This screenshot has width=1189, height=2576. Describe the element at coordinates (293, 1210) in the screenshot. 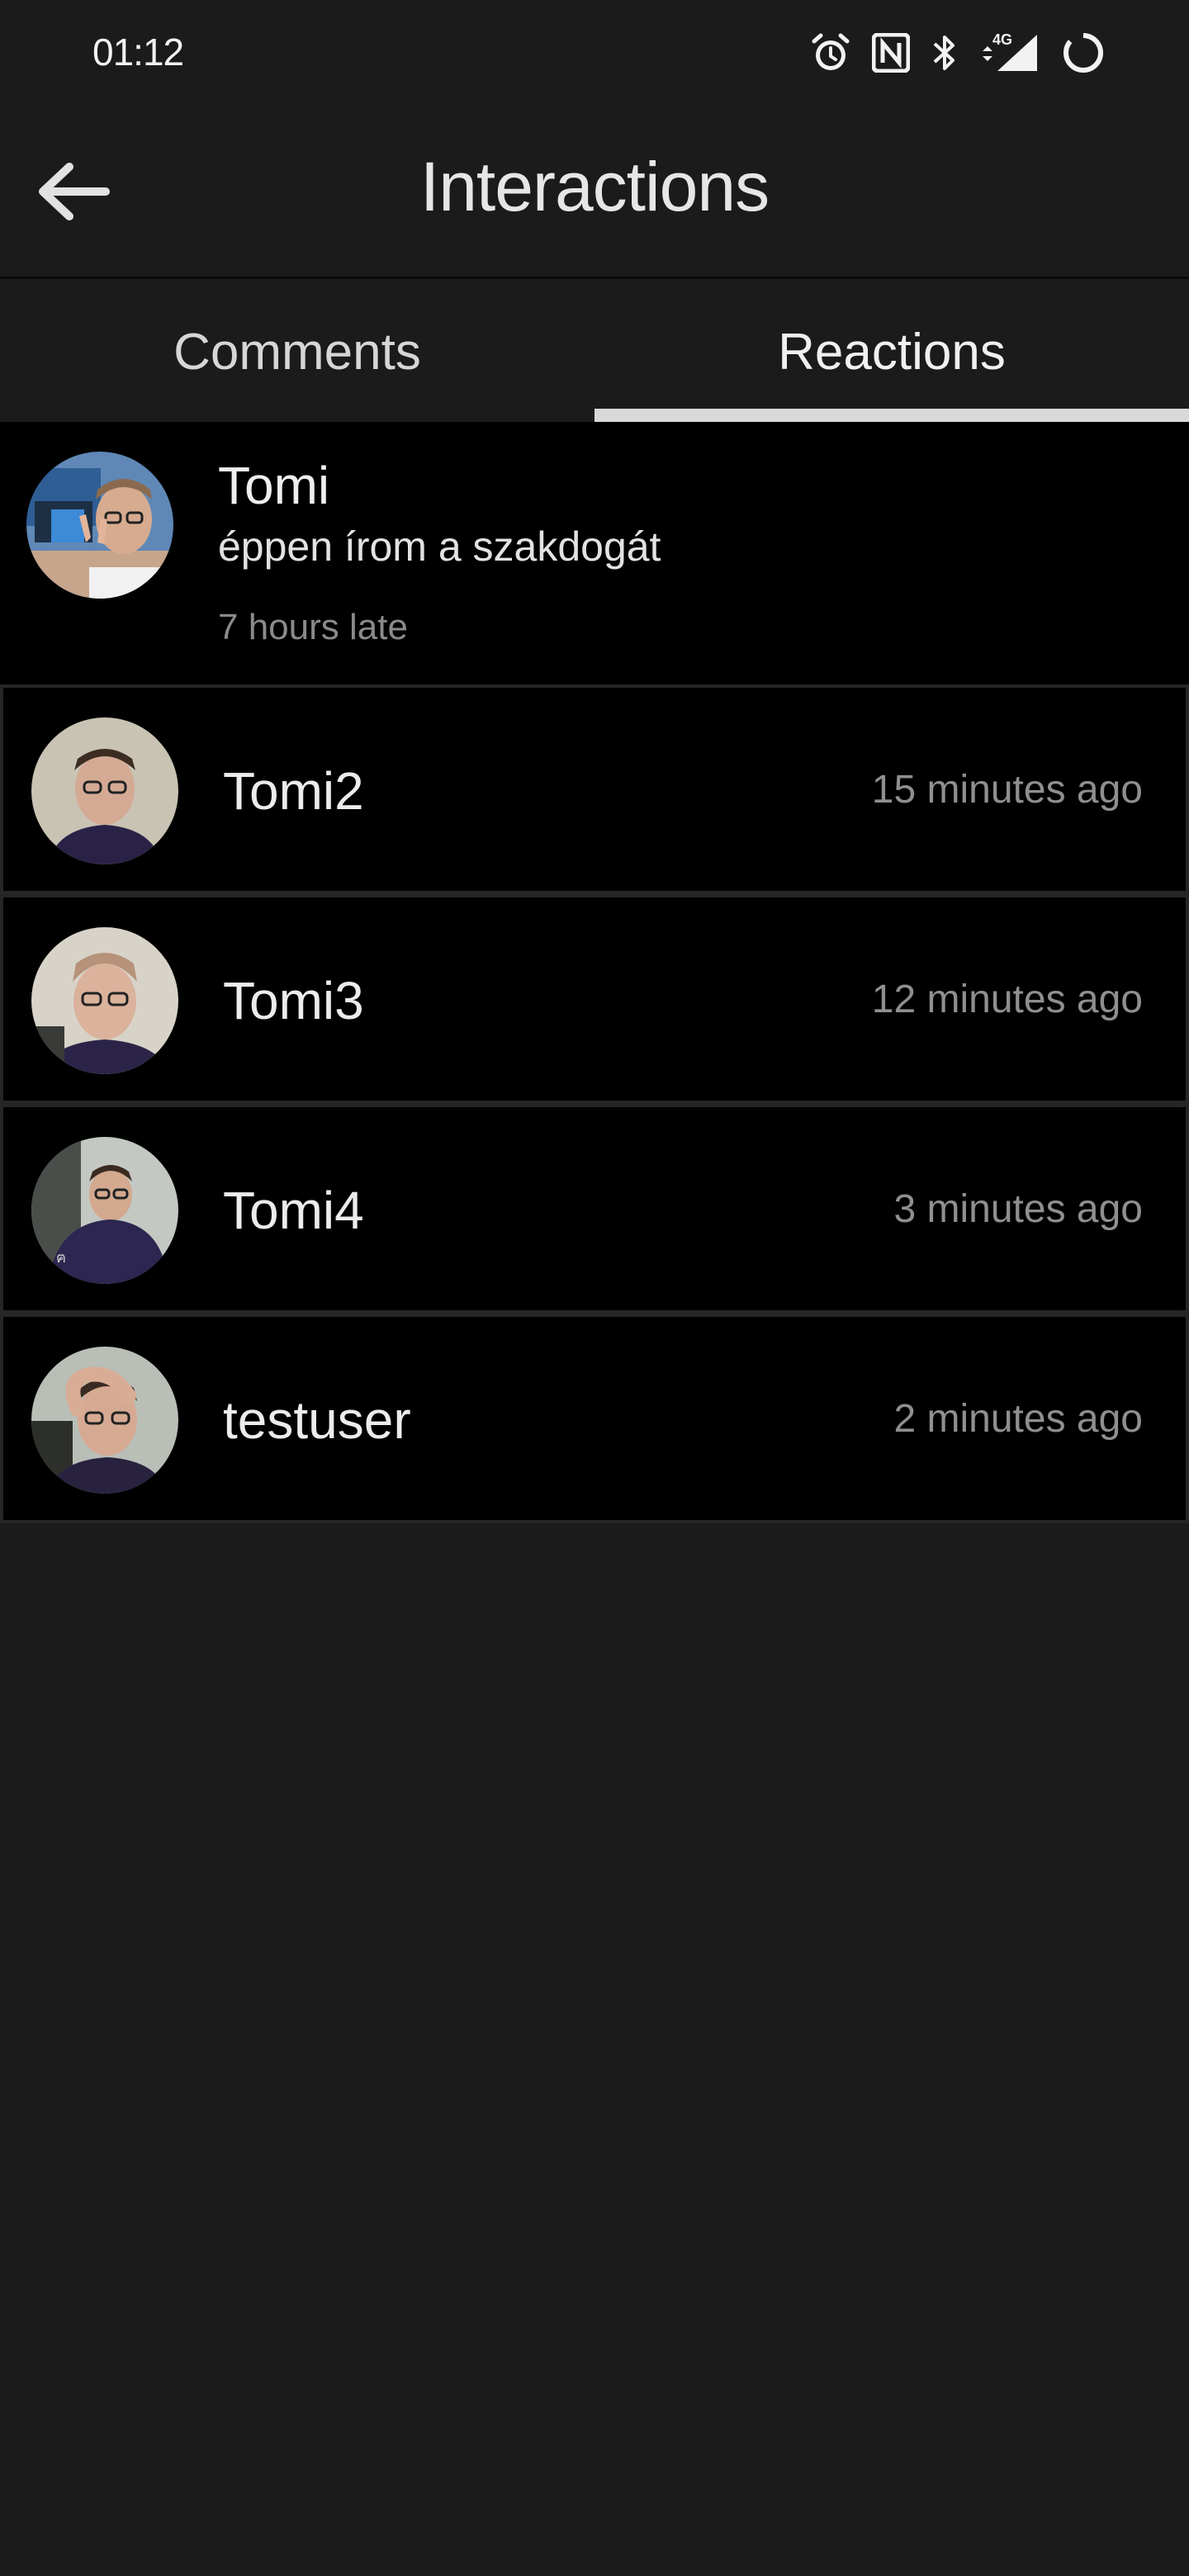

I see `reaction-user-name: Tomi4` at that location.